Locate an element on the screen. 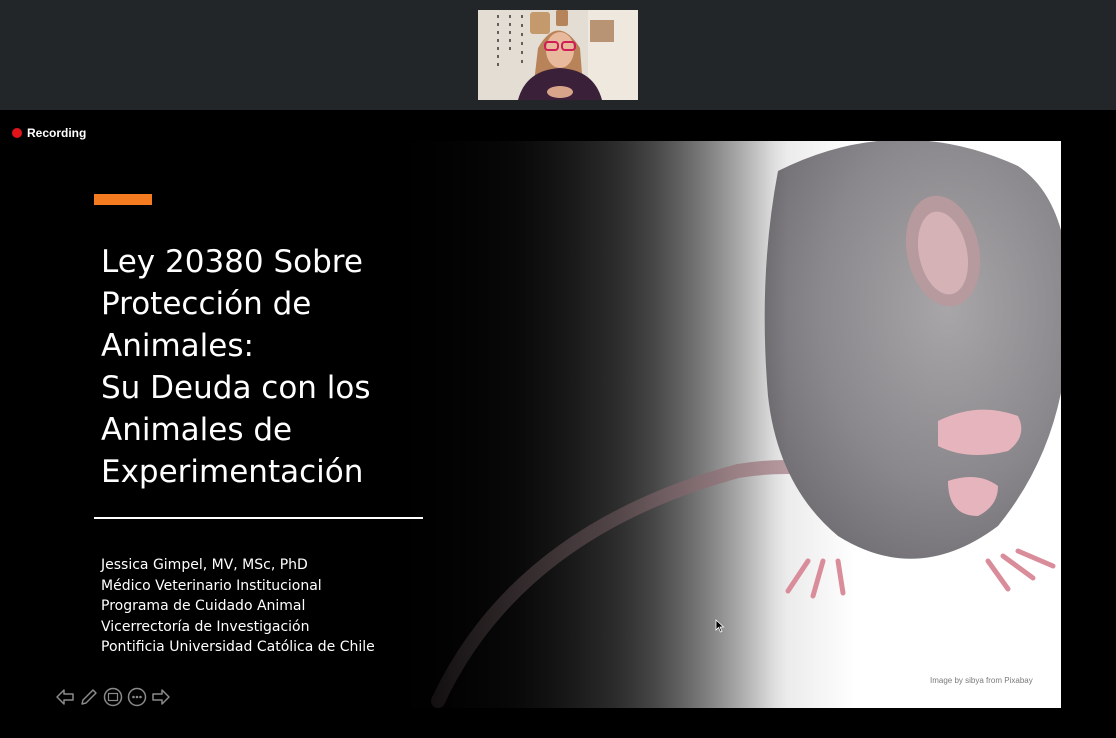 The height and width of the screenshot is (738, 1116). presenter-line: Vicerrectoría de Investigación is located at coordinates (205, 626).